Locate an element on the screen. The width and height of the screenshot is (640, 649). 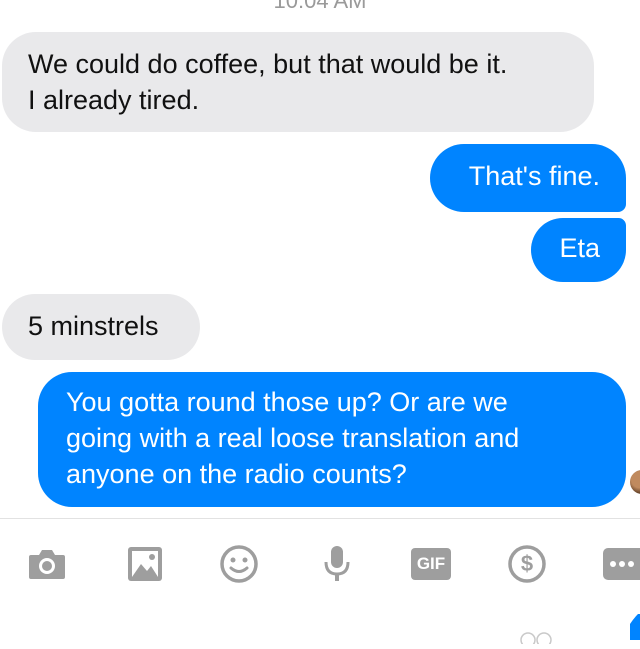
camera-icon is located at coordinates (47, 564).